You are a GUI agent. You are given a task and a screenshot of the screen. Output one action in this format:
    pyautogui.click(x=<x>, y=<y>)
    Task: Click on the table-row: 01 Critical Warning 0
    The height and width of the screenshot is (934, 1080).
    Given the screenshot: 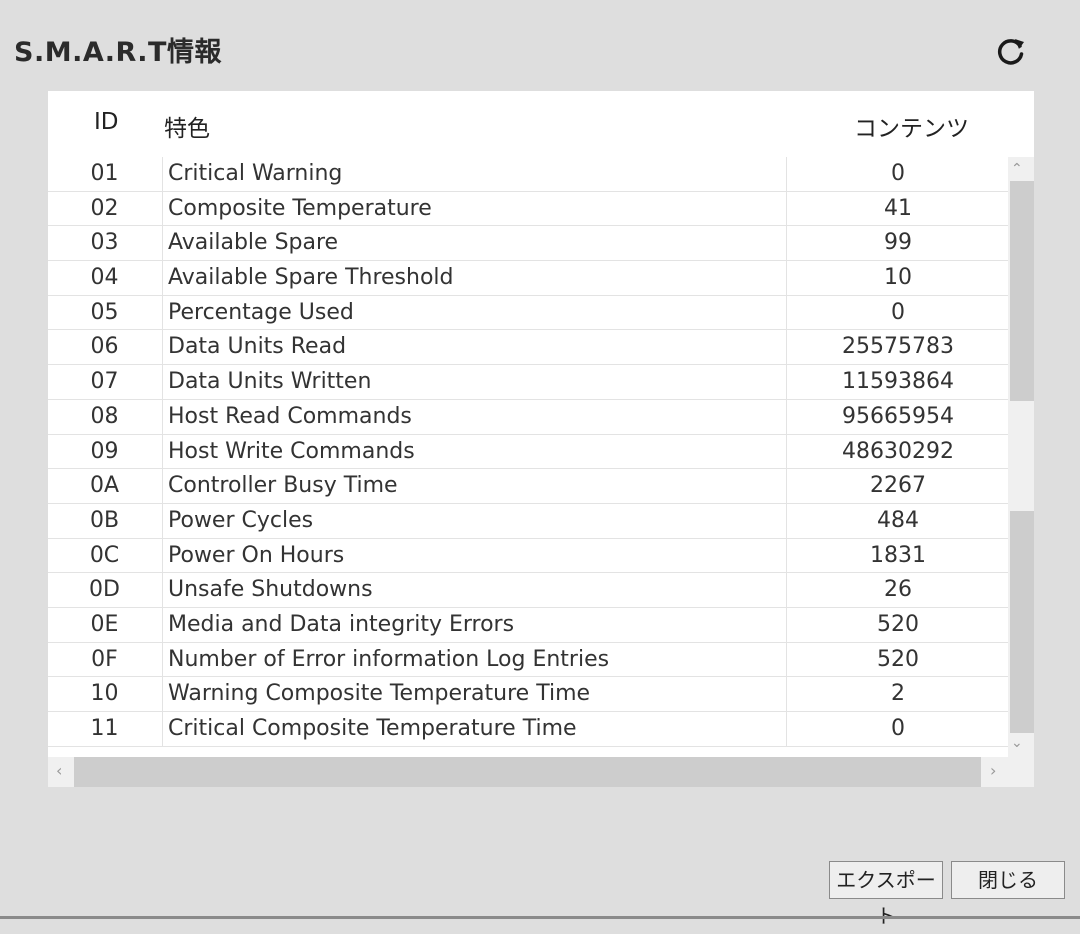 What is the action you would take?
    pyautogui.click(x=528, y=174)
    